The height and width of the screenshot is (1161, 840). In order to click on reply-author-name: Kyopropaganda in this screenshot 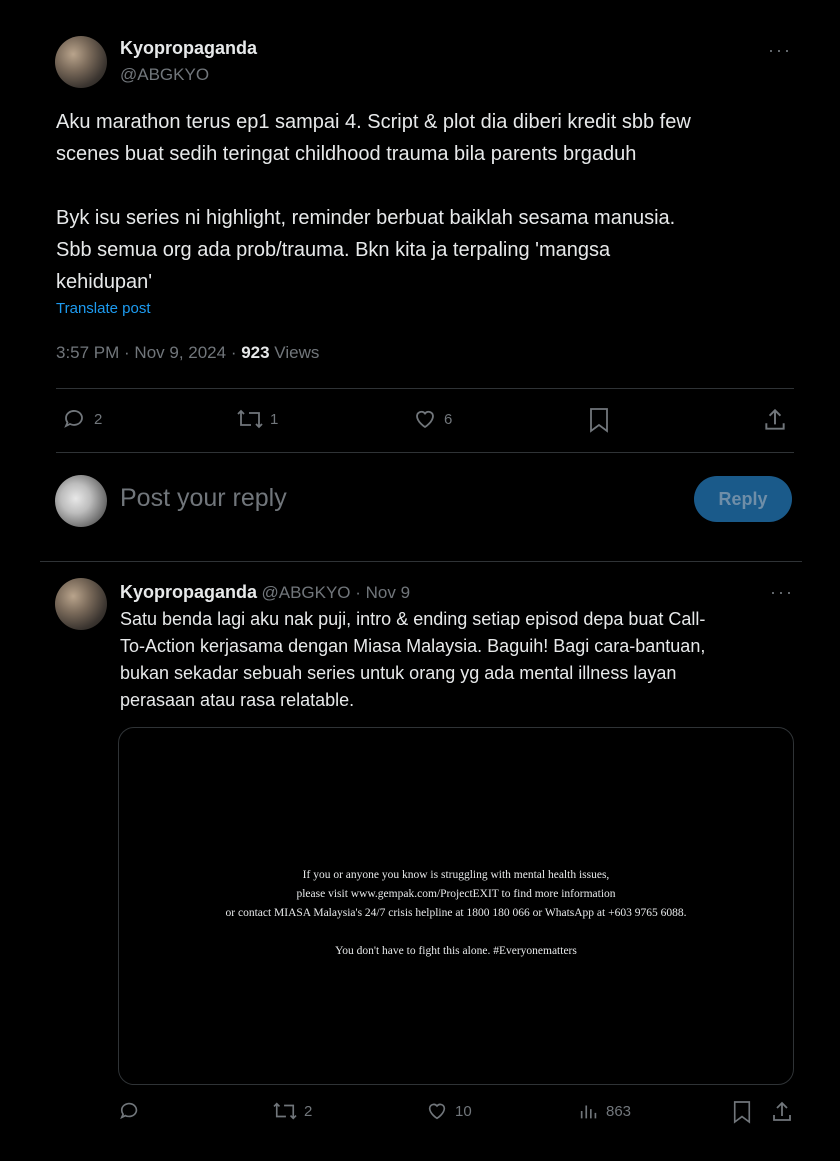, I will do `click(188, 592)`.